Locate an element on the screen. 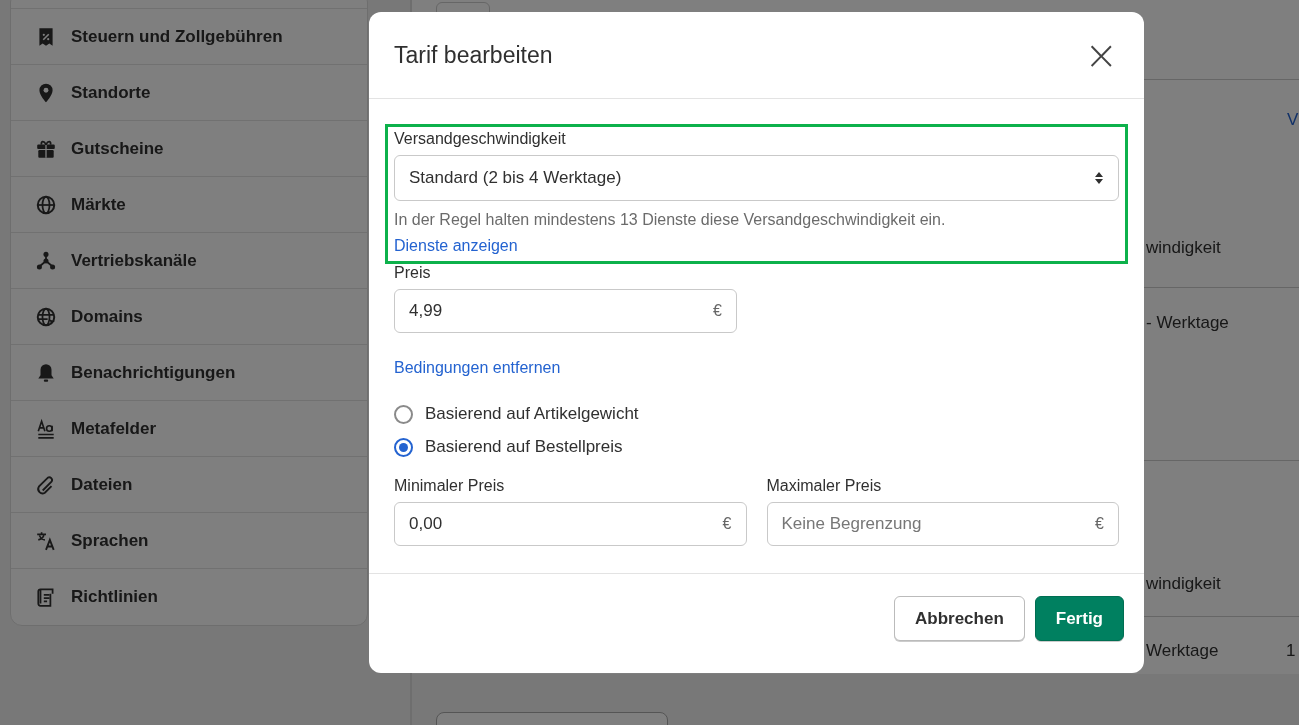 Image resolution: width=1299 pixels, height=725 pixels. close-button: × is located at coordinates (1101, 55).